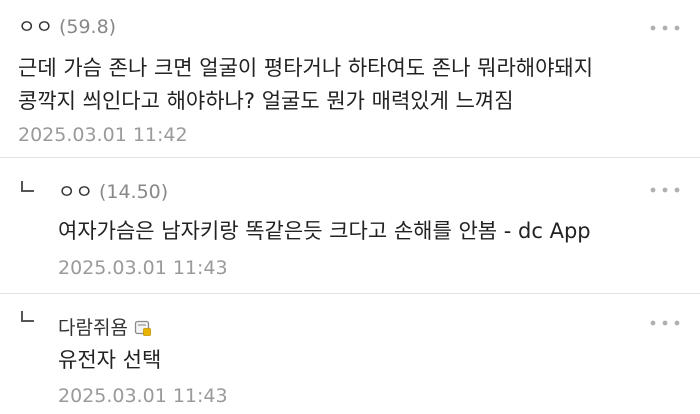 Image resolution: width=700 pixels, height=414 pixels. Describe the element at coordinates (266, 101) in the screenshot. I see `comment-text-line: 콩깍지 씌인다고 해야하나? 얼굴도 뭔가 매력있게 느껴짐` at that location.